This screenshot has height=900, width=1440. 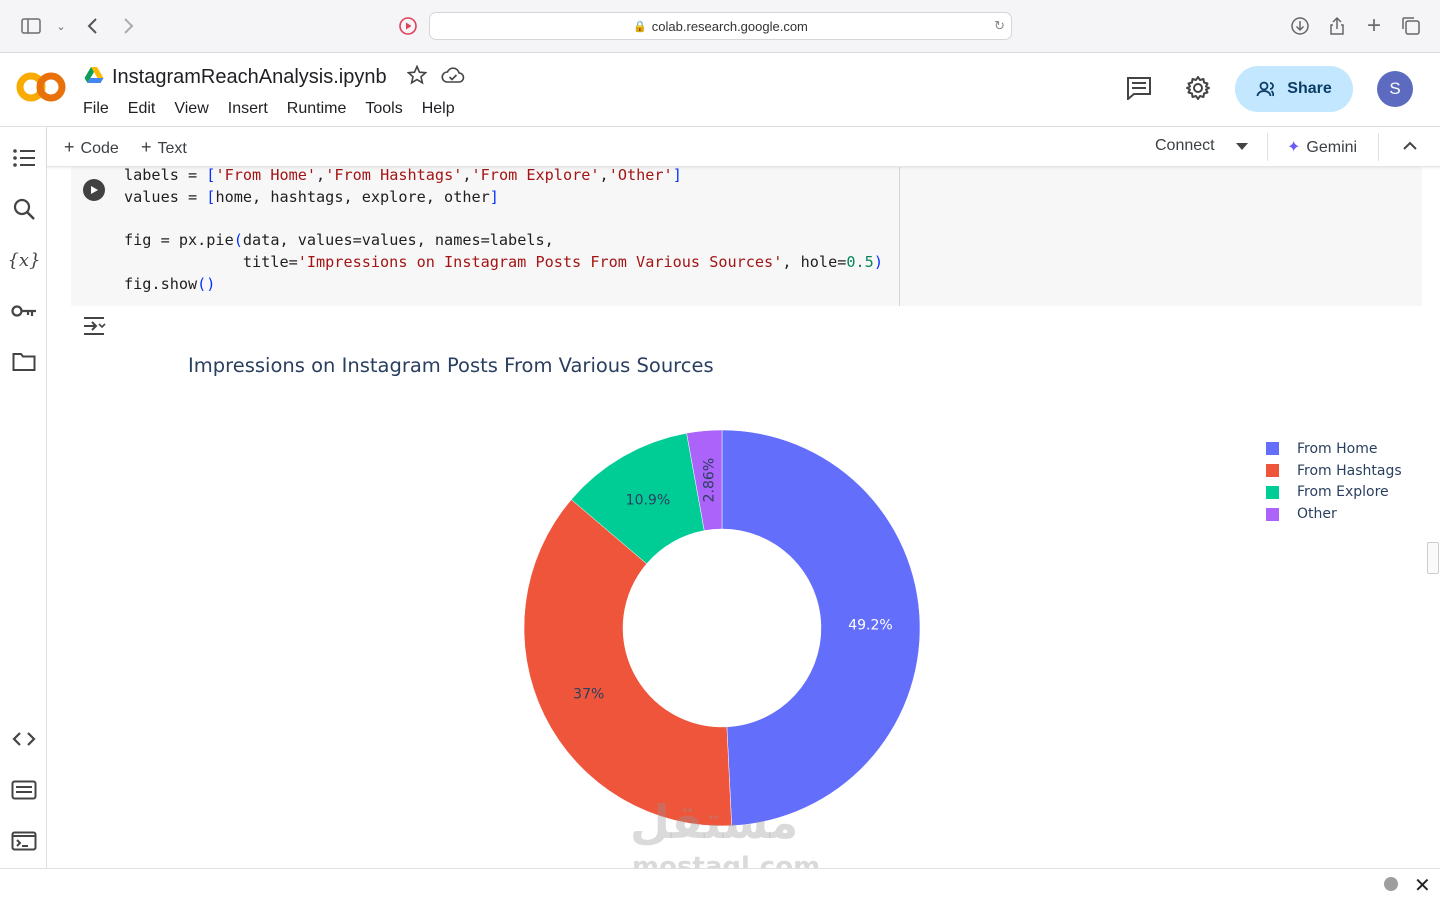 I want to click on terminal-icon, so click(x=24, y=841).